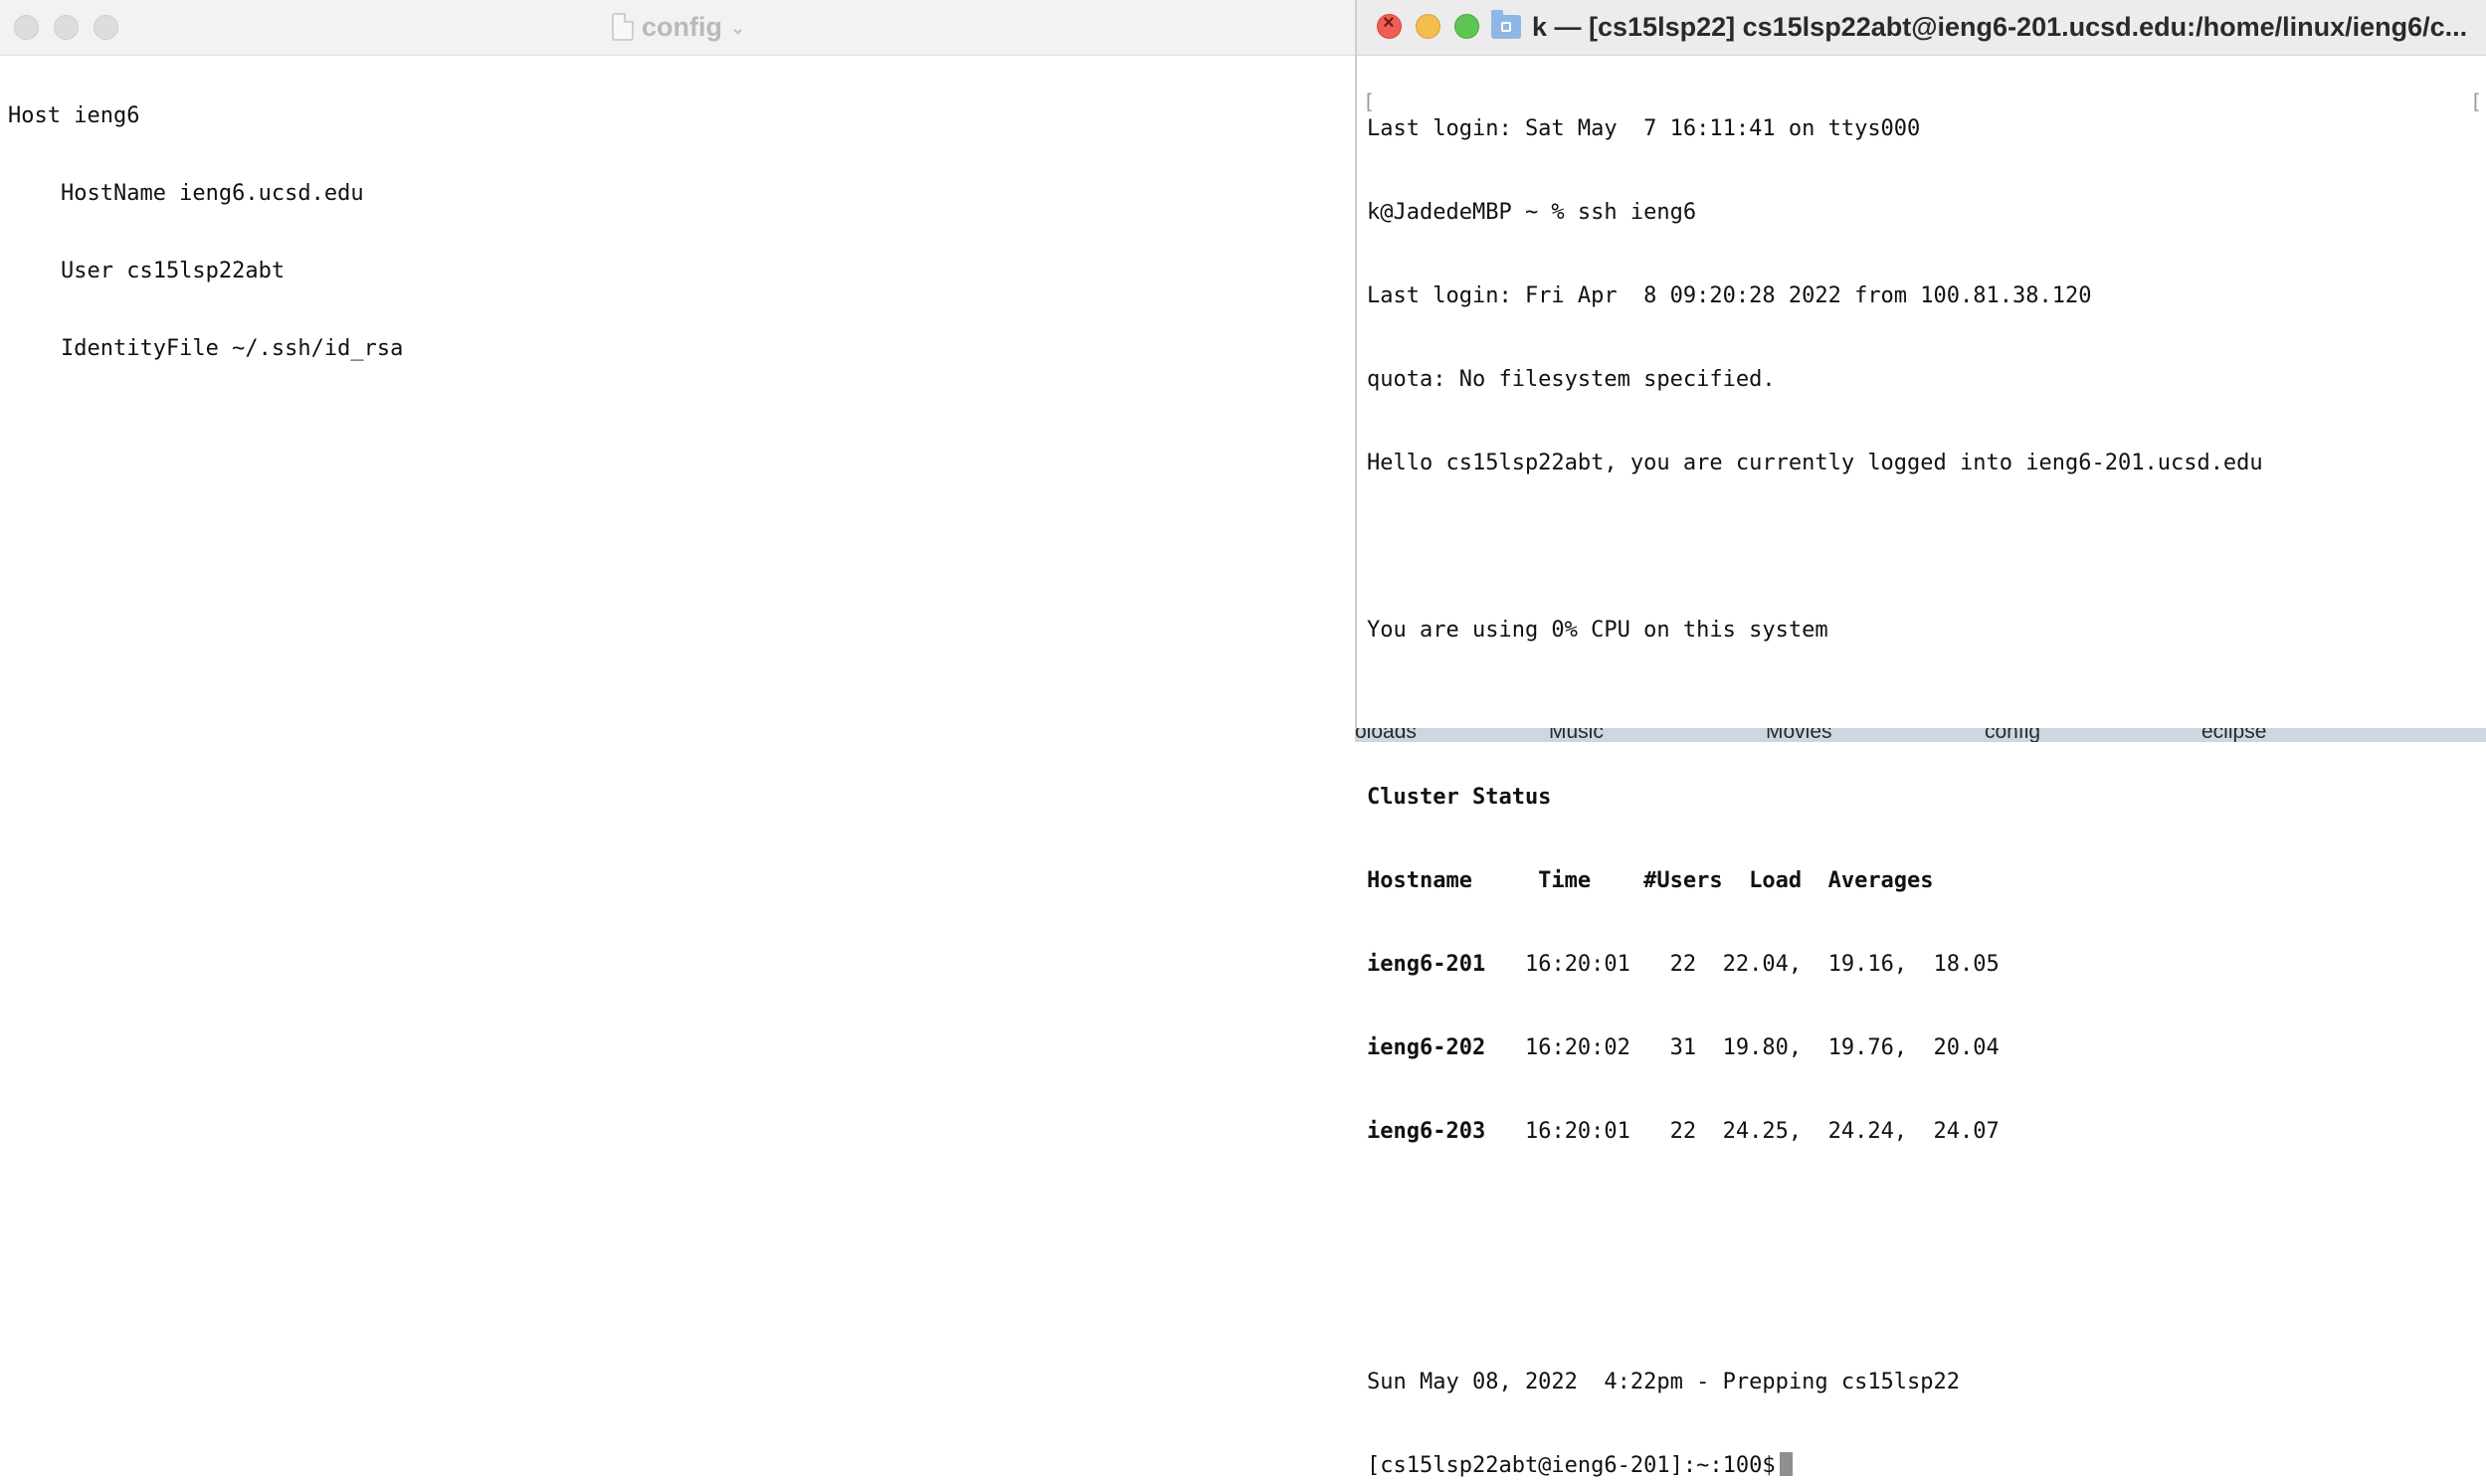 This screenshot has height=1484, width=2486. I want to click on cluster-host: ieng6-202, so click(1426, 1048).